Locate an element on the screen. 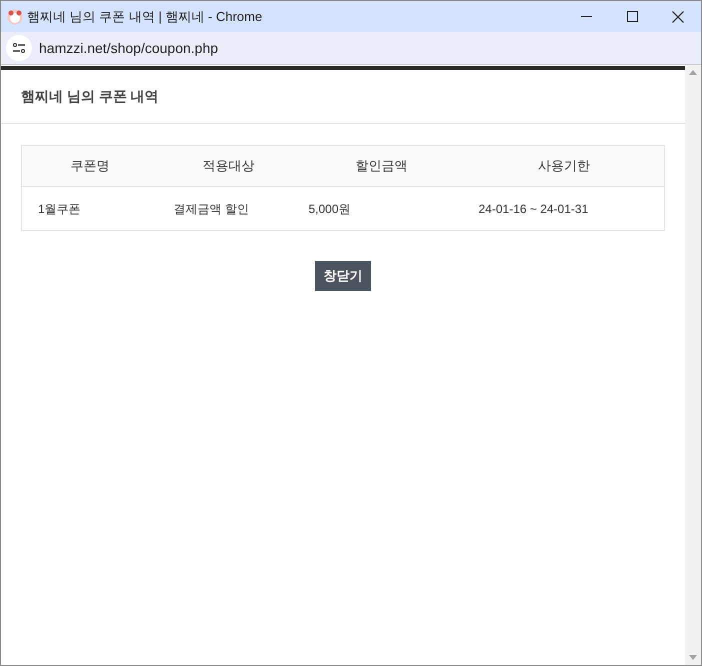 This screenshot has width=702, height=666. column-header: 적용대상 is located at coordinates (229, 166).